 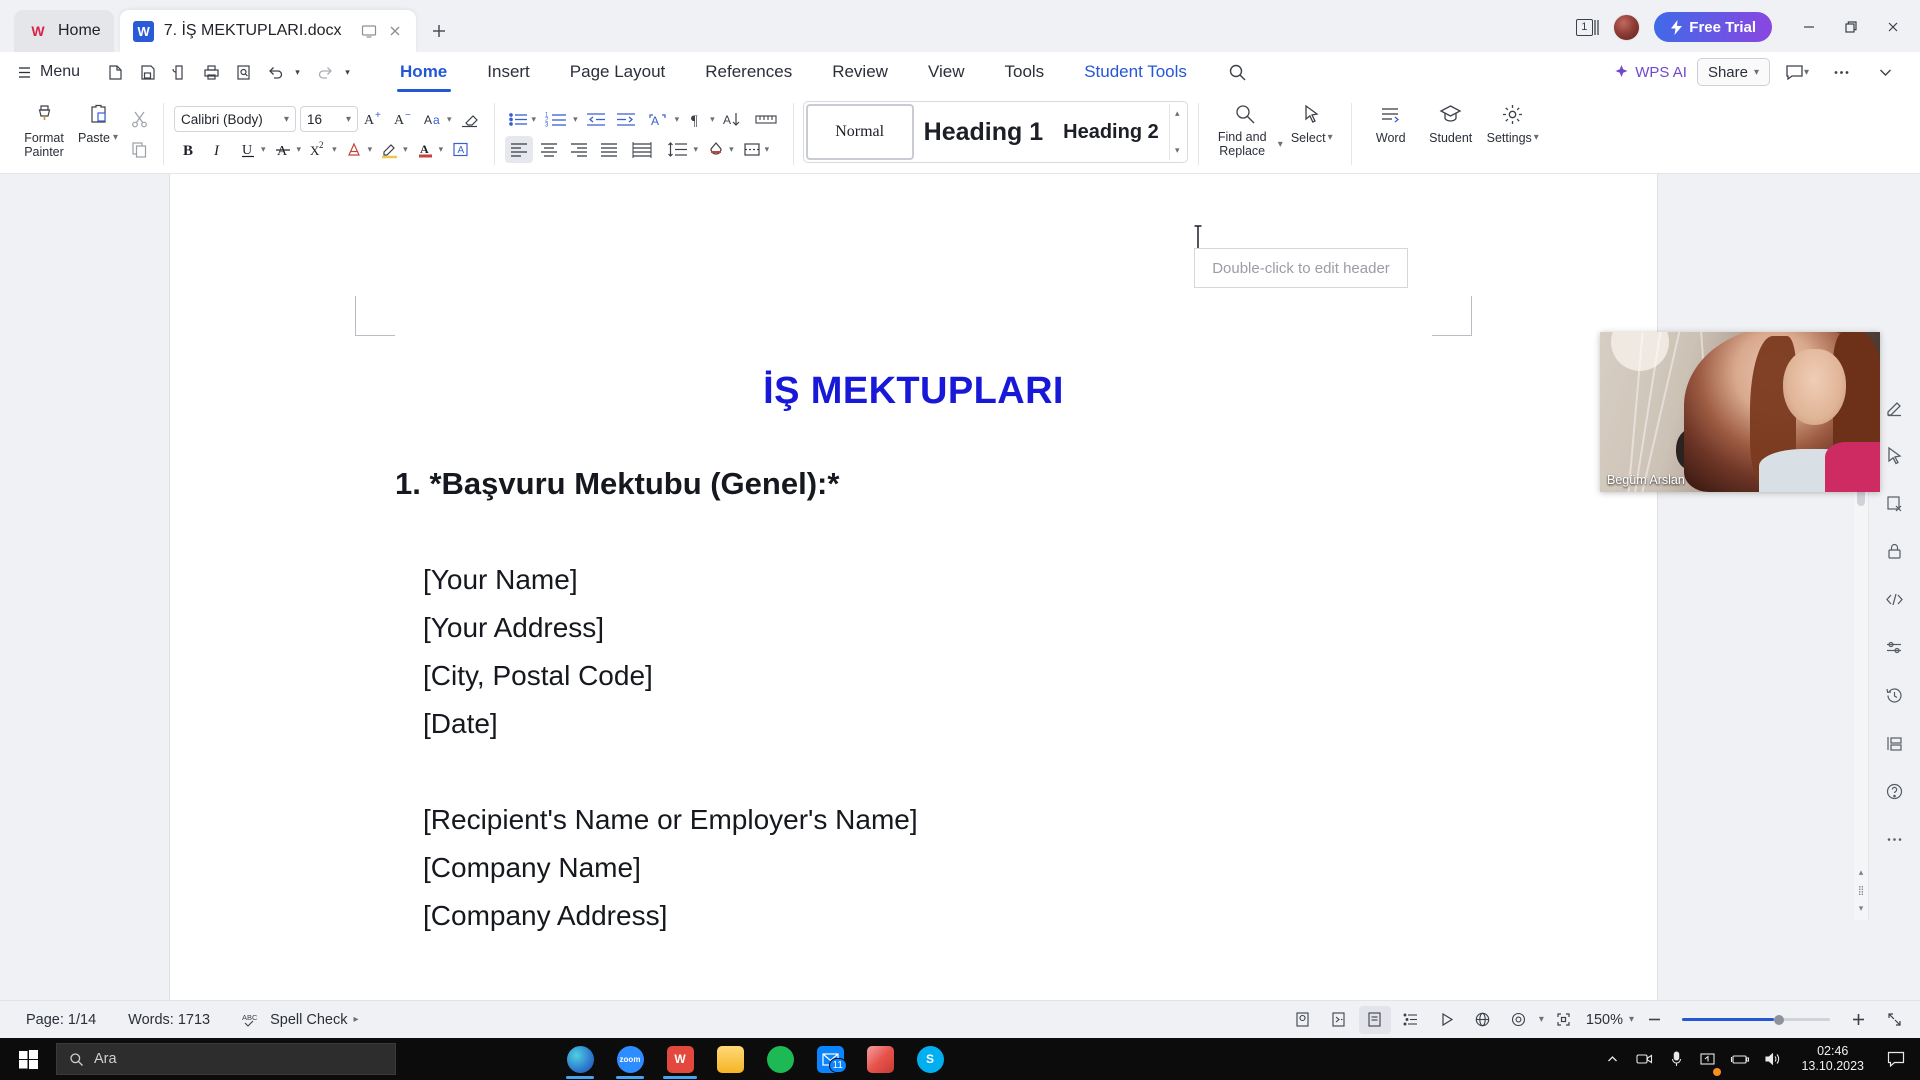 I want to click on ribbon-tab-student-tools: Student Tools, so click(x=1135, y=72).